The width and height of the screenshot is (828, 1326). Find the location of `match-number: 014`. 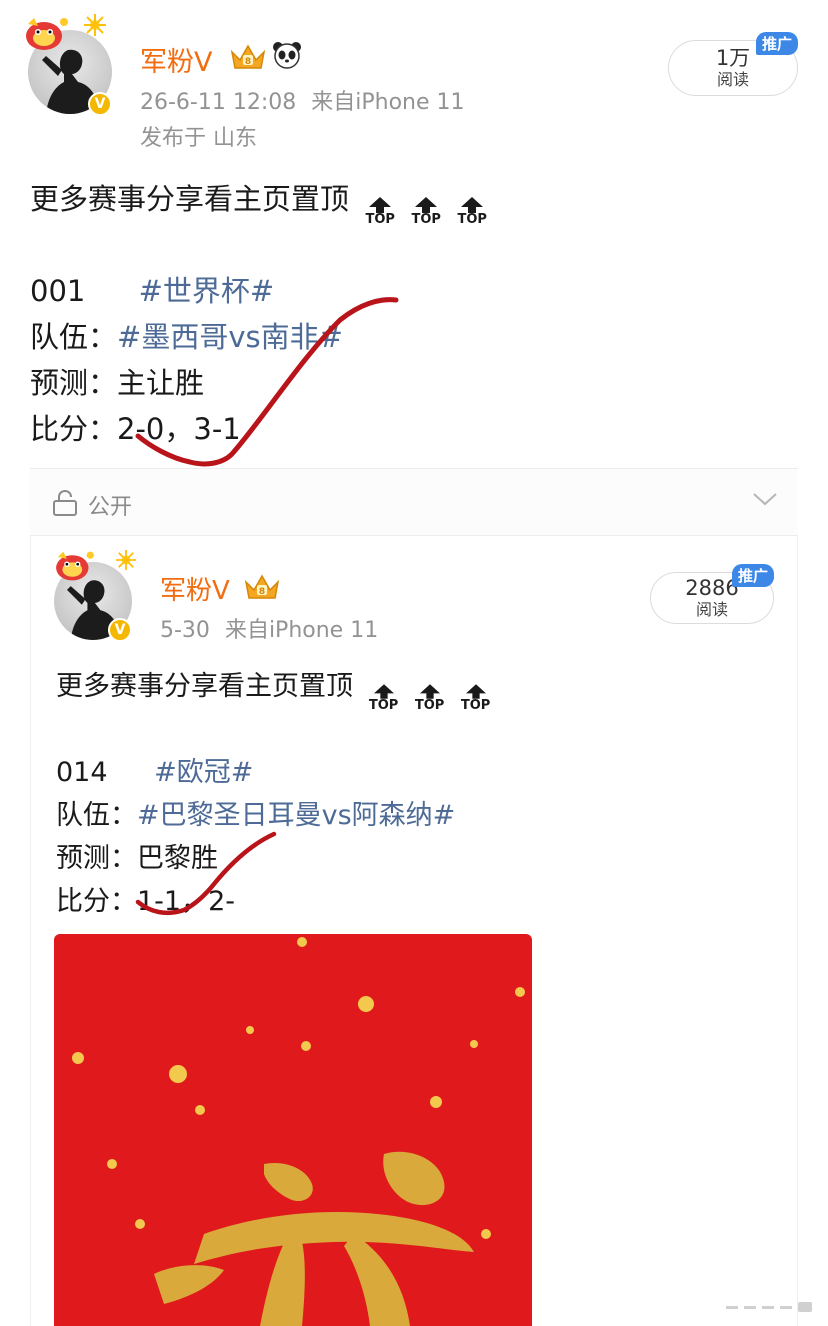

match-number: 014 is located at coordinates (82, 772).